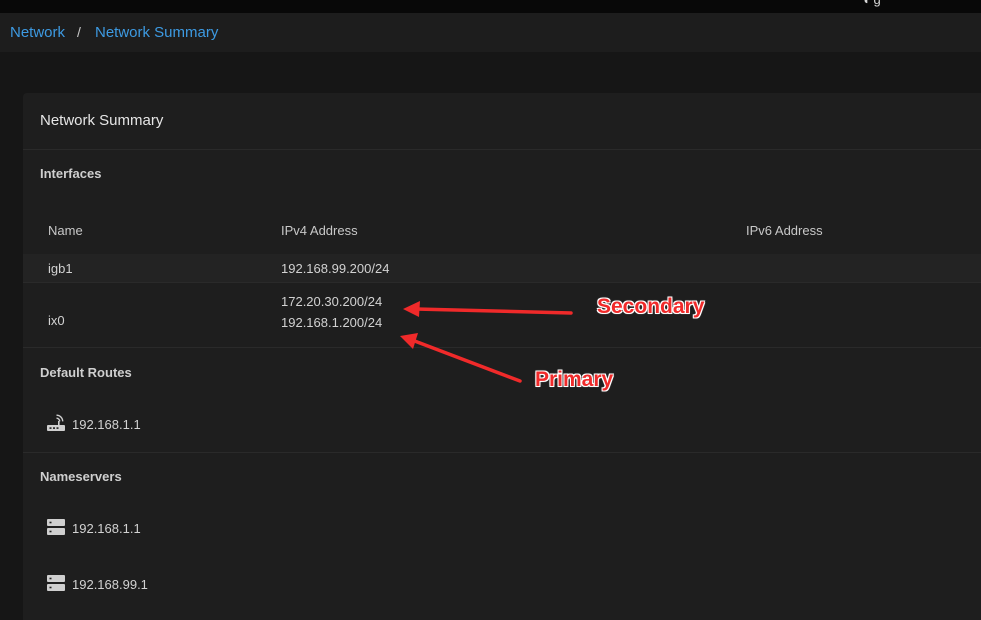  What do you see at coordinates (37, 32) in the screenshot?
I see `breadcrumb-network-link: Network` at bounding box center [37, 32].